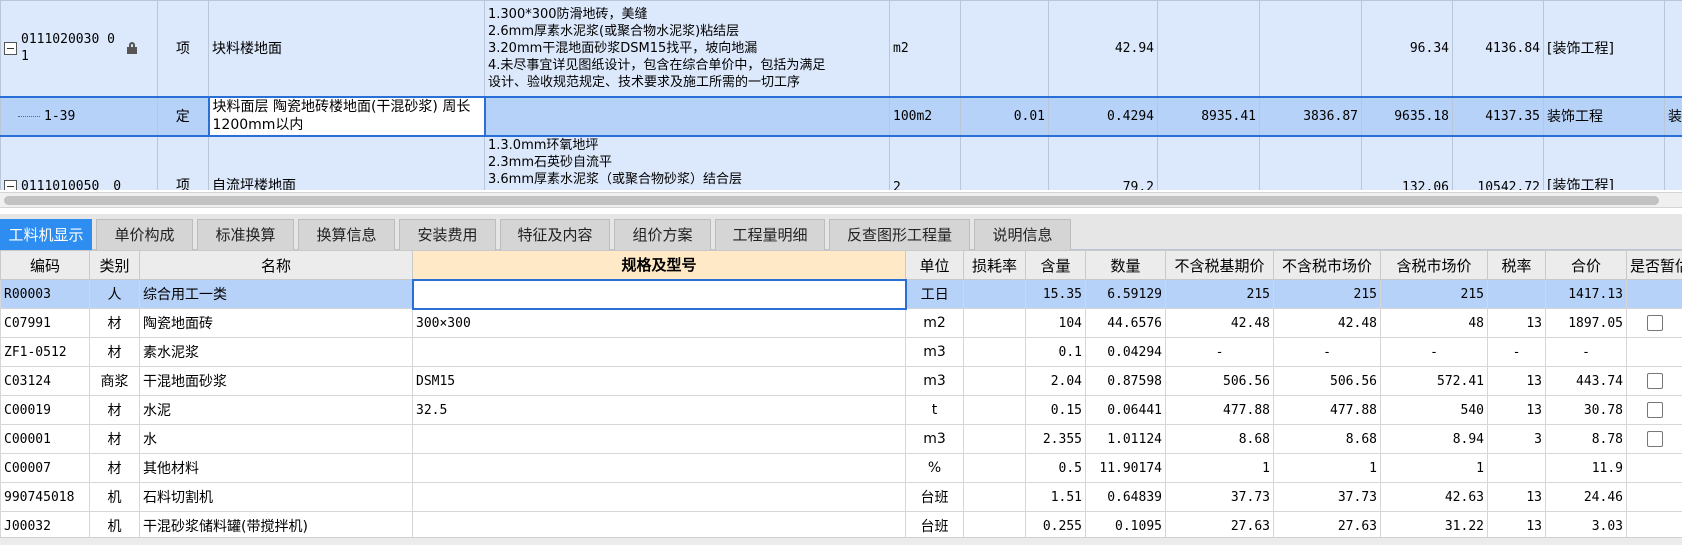 The height and width of the screenshot is (545, 1682). I want to click on cell-name: 石料切割机, so click(276, 497).